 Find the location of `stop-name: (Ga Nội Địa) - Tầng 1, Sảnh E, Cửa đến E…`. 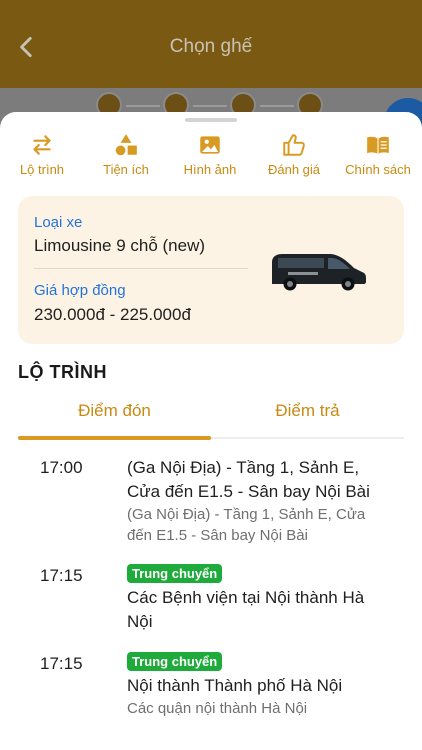

stop-name: (Ga Nội Địa) - Tầng 1, Sảnh E, Cửa đến E… is located at coordinates (248, 479).